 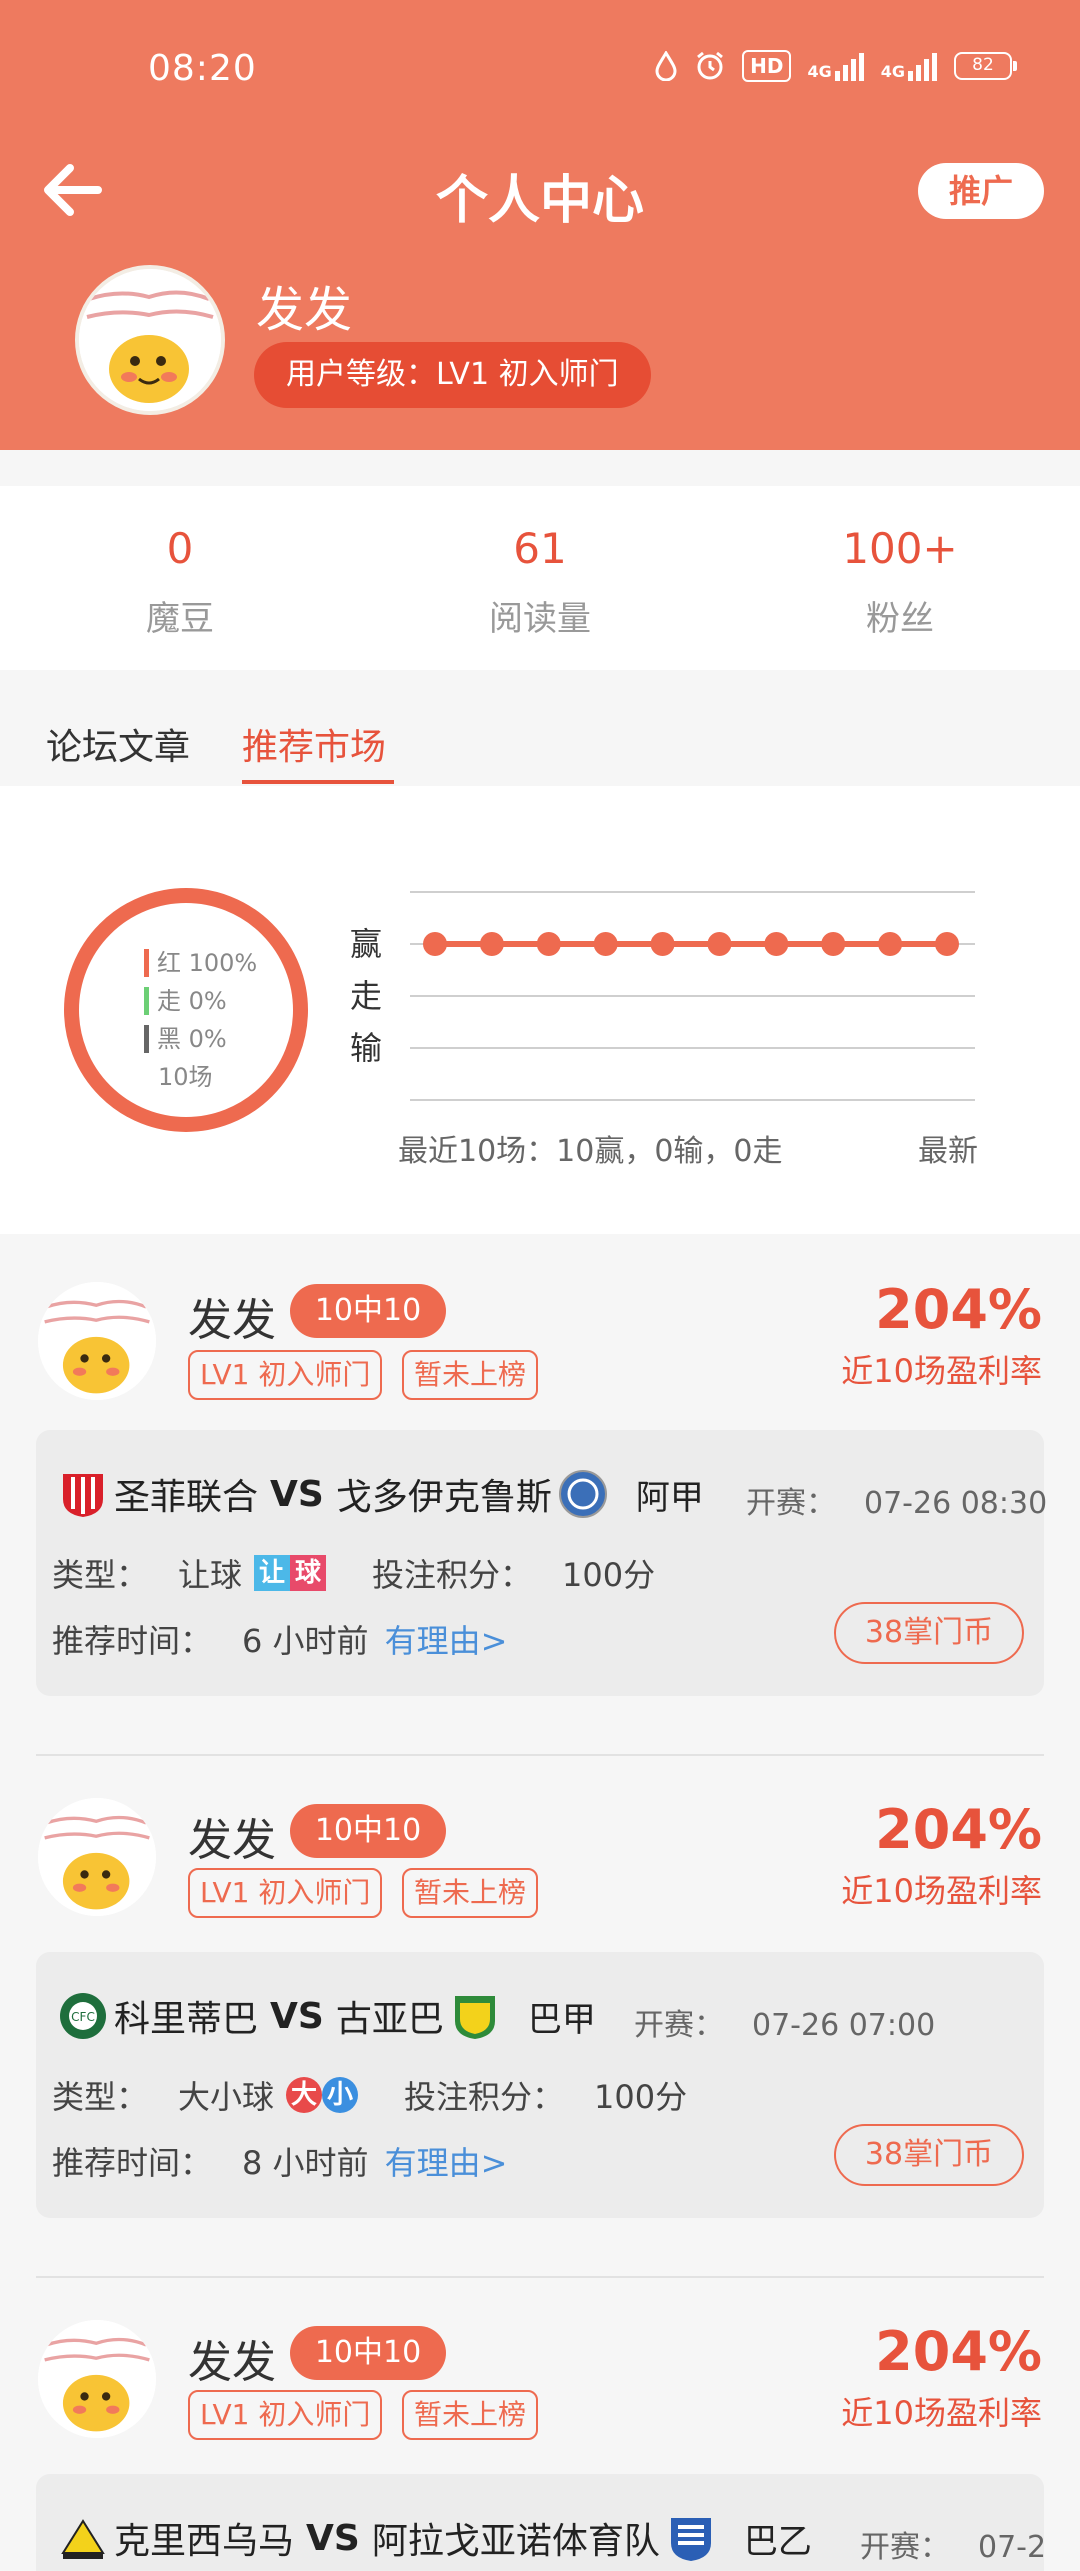 What do you see at coordinates (669, 1497) in the screenshot?
I see `league-name: 阿甲` at bounding box center [669, 1497].